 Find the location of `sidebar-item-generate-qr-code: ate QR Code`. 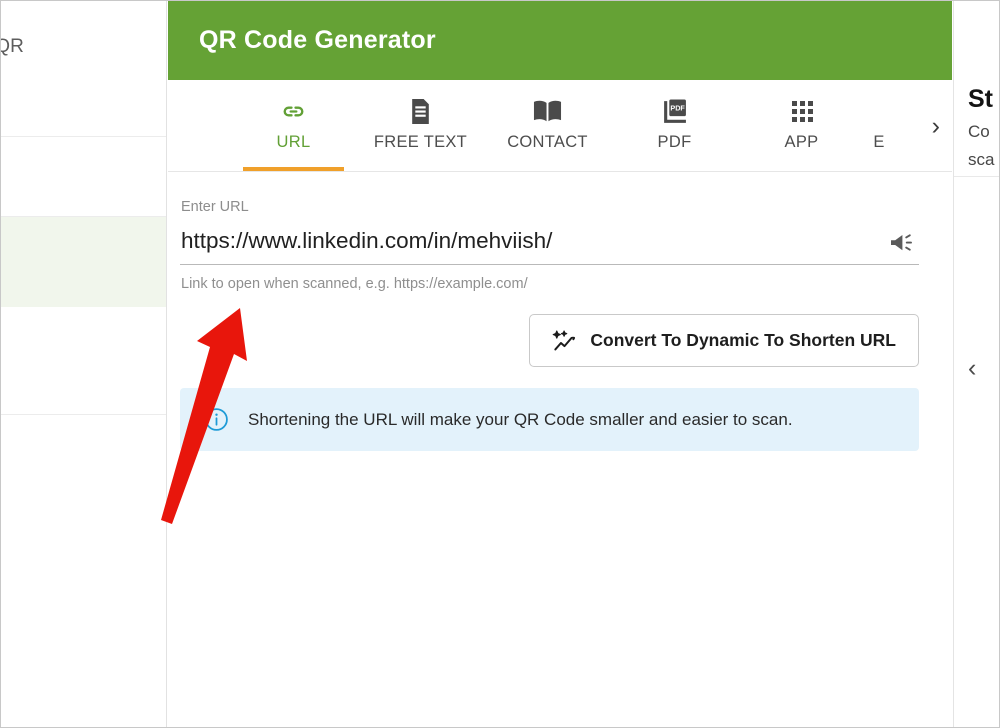

sidebar-item-generate-qr-code: ate QR Code is located at coordinates (83, 262).